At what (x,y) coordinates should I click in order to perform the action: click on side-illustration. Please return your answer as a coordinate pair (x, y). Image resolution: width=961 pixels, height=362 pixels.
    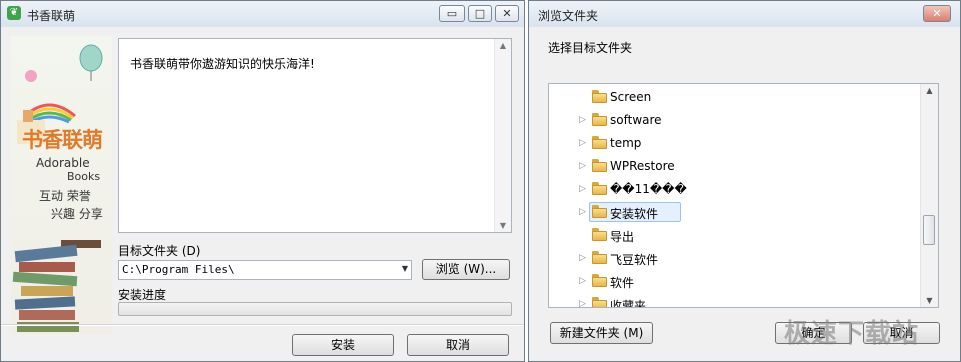
    Looking at the image, I should click on (57, 188).